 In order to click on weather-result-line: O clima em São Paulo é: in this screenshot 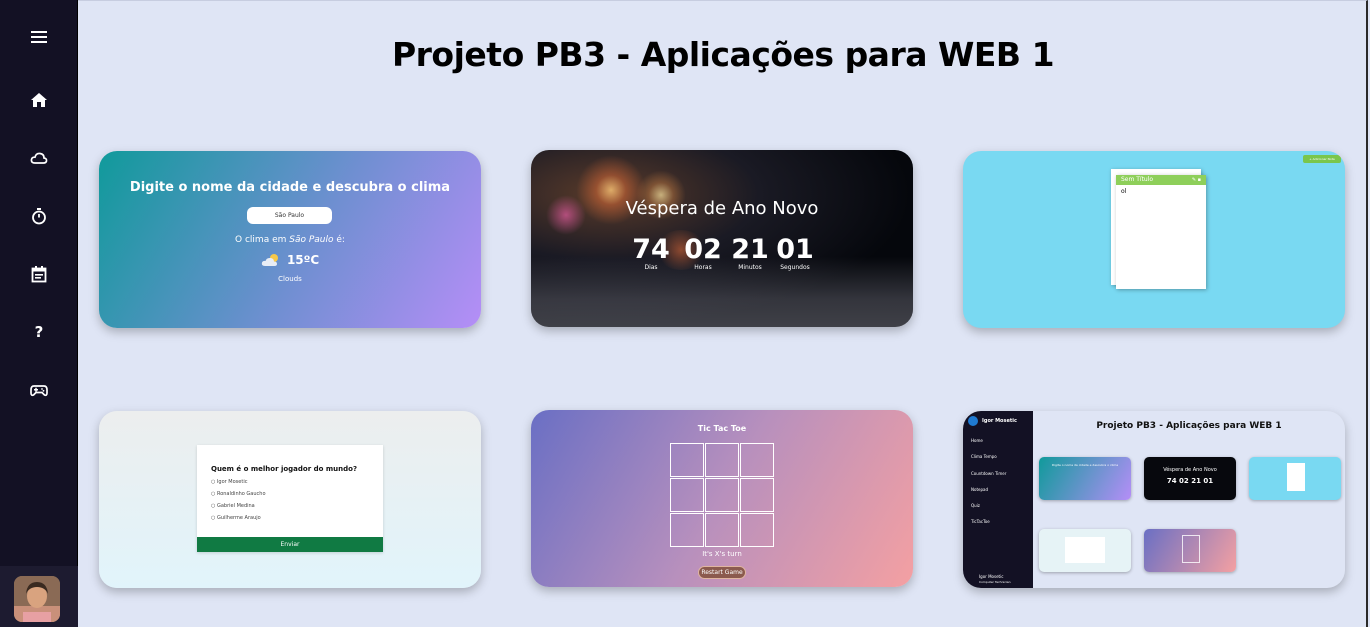, I will do `click(290, 240)`.